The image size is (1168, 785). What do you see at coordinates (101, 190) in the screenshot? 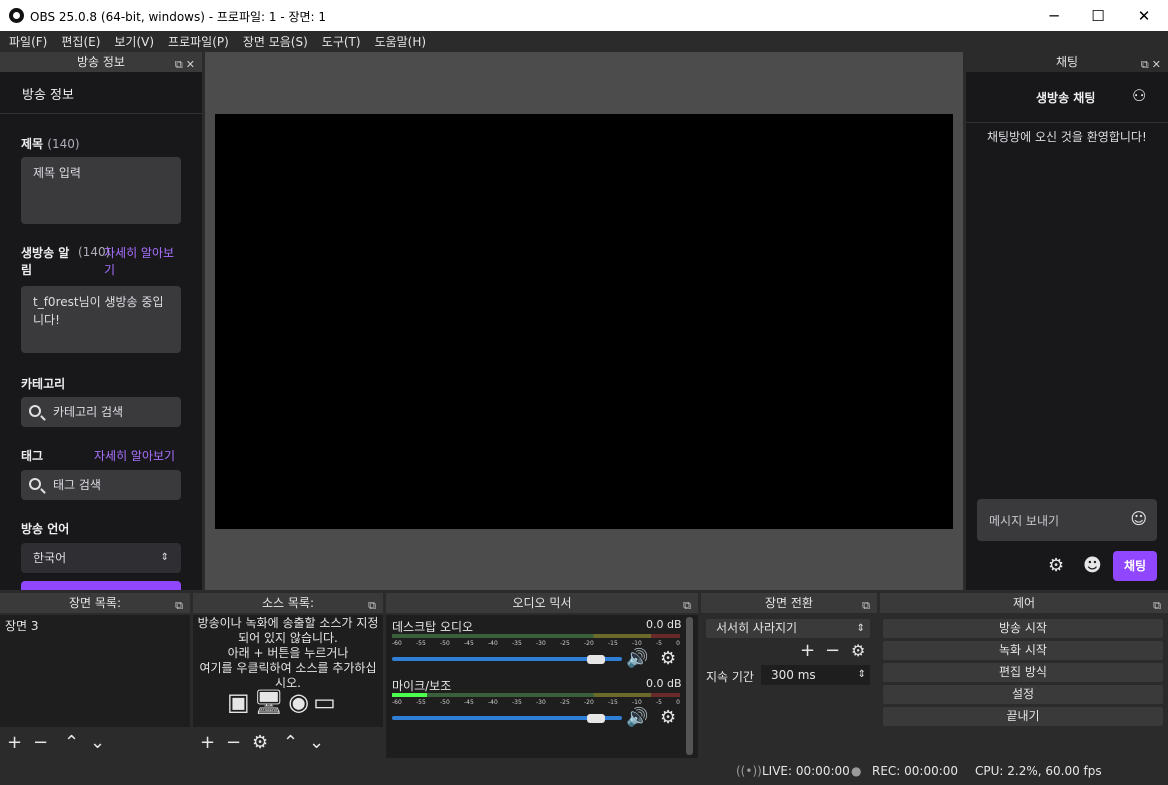
I see `title-input: 제목 입력` at bounding box center [101, 190].